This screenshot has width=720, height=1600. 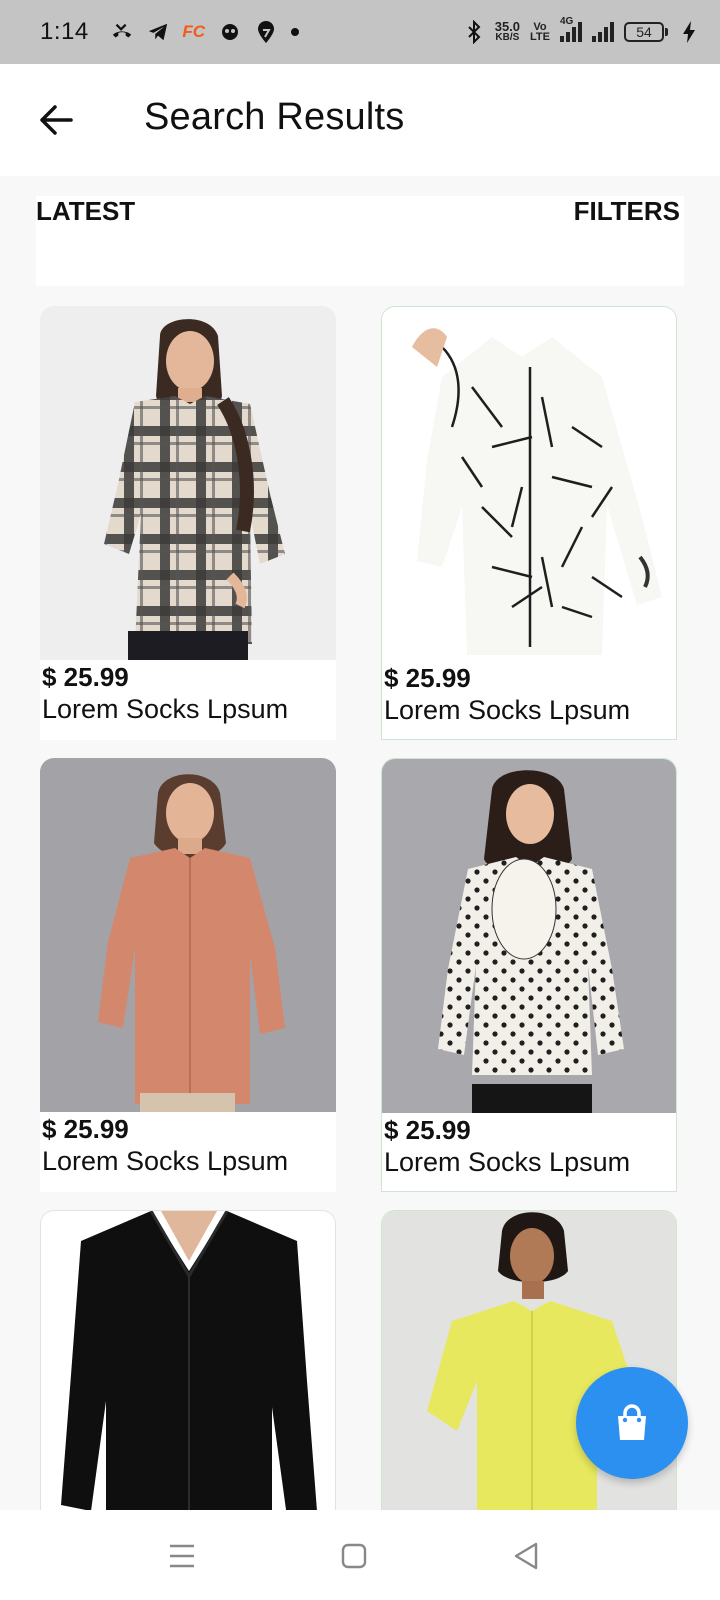 I want to click on sort-filter-bar: LATEST FILTERS, so click(x=360, y=241).